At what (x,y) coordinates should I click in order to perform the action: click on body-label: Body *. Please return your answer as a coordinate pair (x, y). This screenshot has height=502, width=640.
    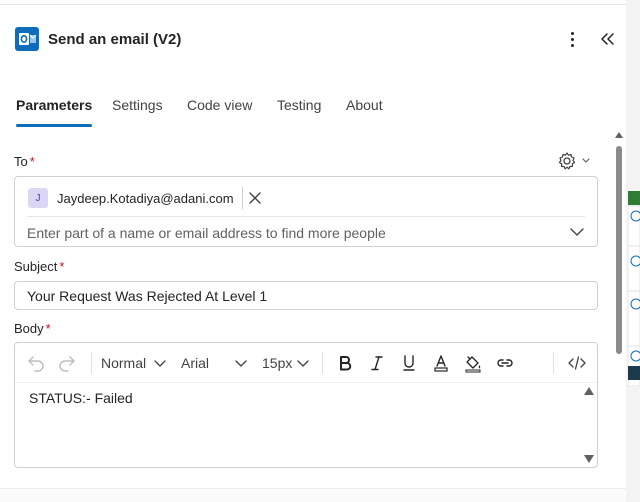
    Looking at the image, I should click on (32, 328).